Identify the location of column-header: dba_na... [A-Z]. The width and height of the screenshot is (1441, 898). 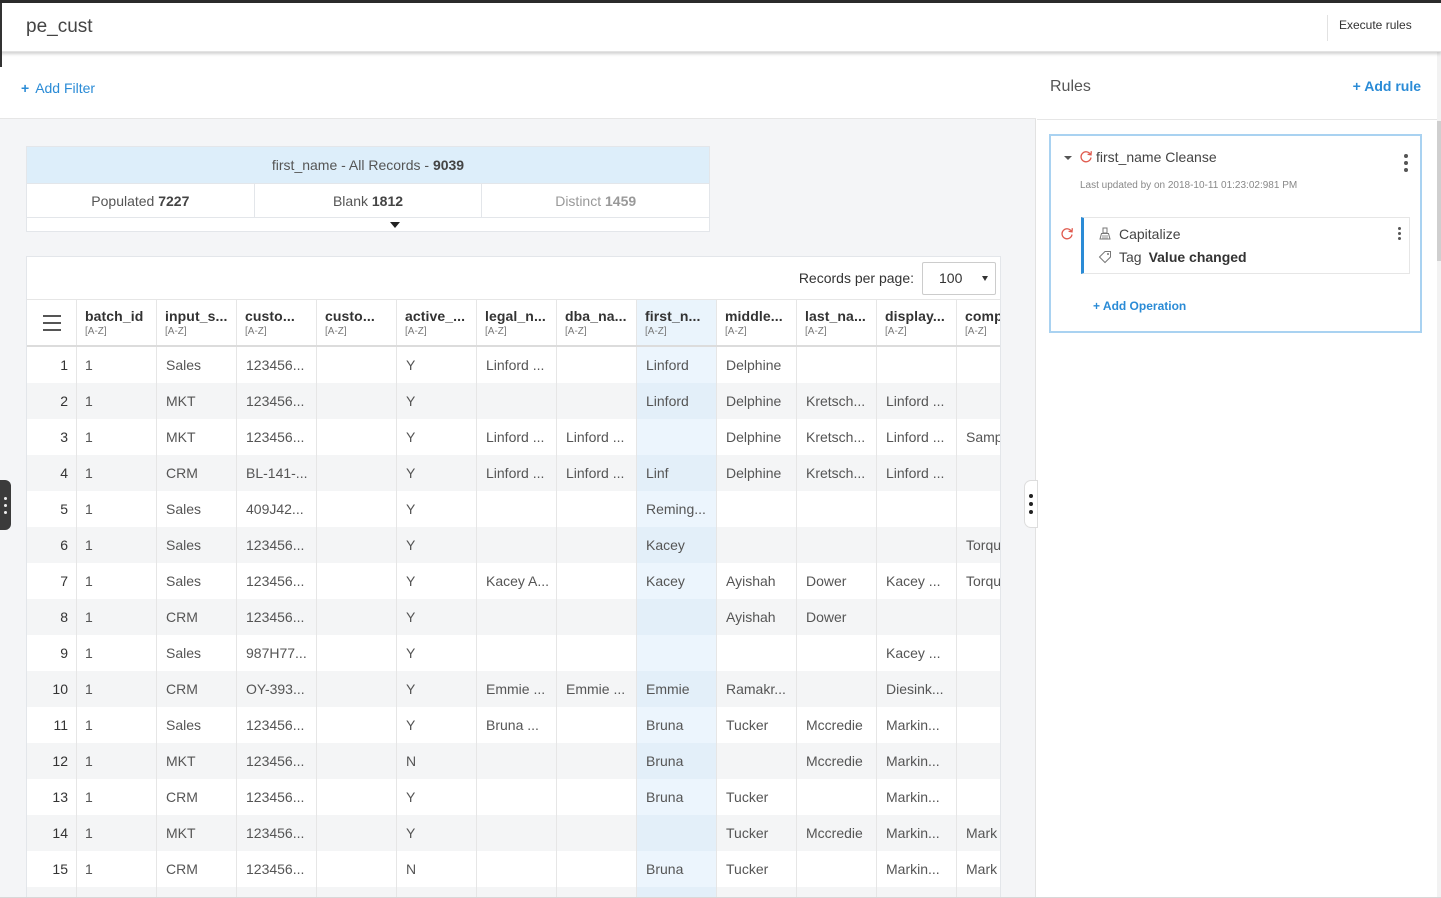
(597, 322).